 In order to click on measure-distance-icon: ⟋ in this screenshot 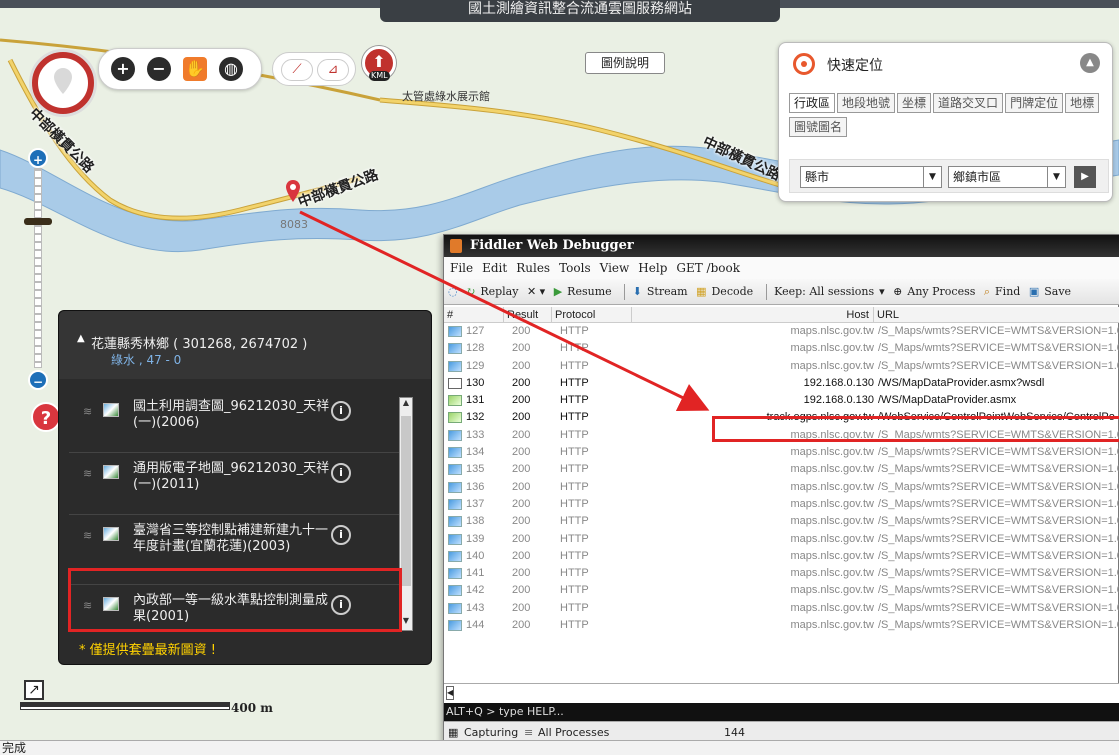, I will do `click(297, 70)`.